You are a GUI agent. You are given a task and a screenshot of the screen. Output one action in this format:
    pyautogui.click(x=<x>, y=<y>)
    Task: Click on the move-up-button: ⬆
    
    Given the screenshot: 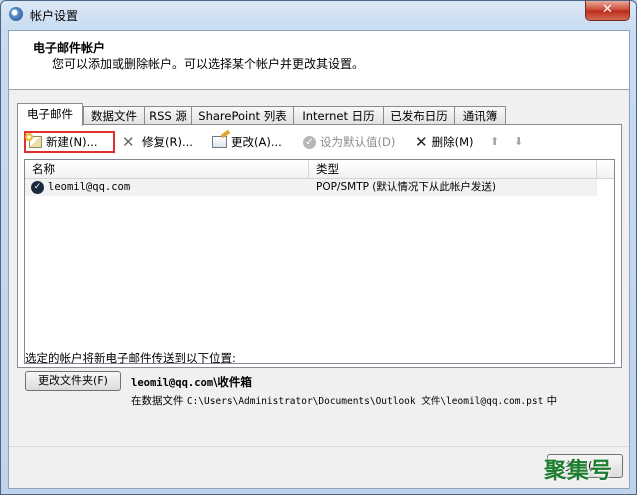 What is the action you would take?
    pyautogui.click(x=494, y=142)
    